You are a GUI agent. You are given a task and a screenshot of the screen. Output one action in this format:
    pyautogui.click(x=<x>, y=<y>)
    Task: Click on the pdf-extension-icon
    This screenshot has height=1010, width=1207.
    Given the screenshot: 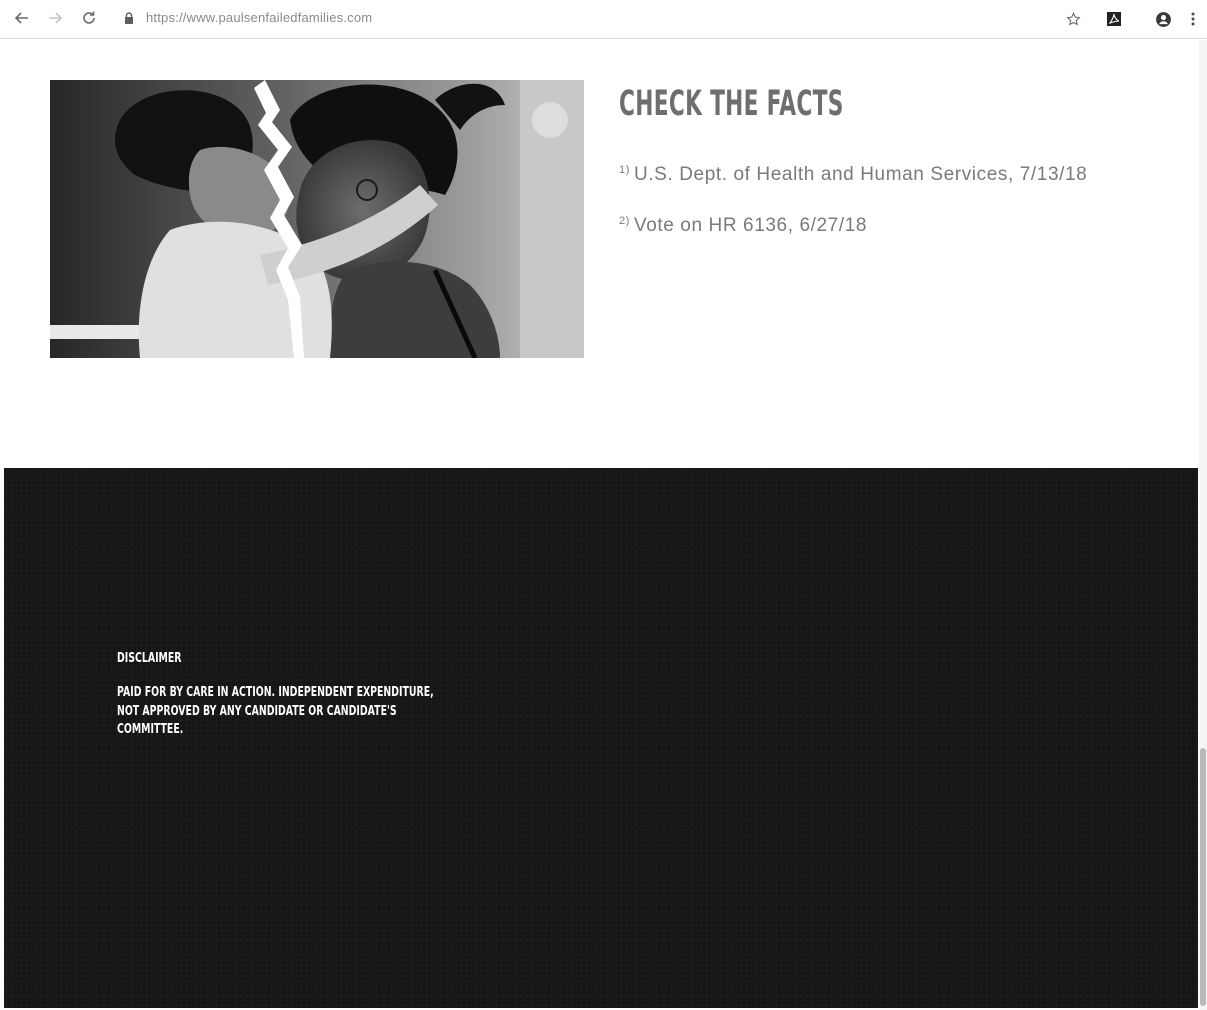 What is the action you would take?
    pyautogui.click(x=1114, y=19)
    